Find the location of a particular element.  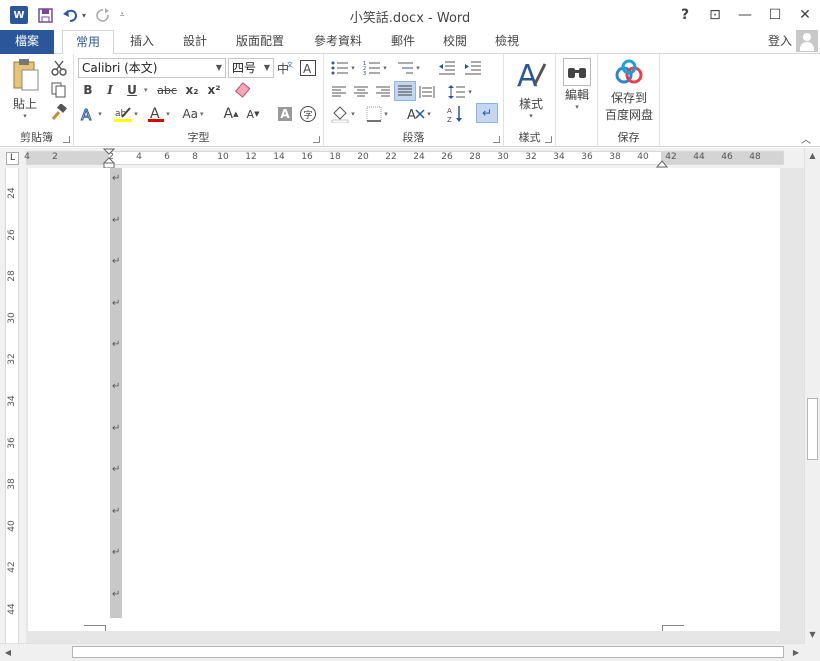

line-spacing-icon: ▾ is located at coordinates (460, 92).